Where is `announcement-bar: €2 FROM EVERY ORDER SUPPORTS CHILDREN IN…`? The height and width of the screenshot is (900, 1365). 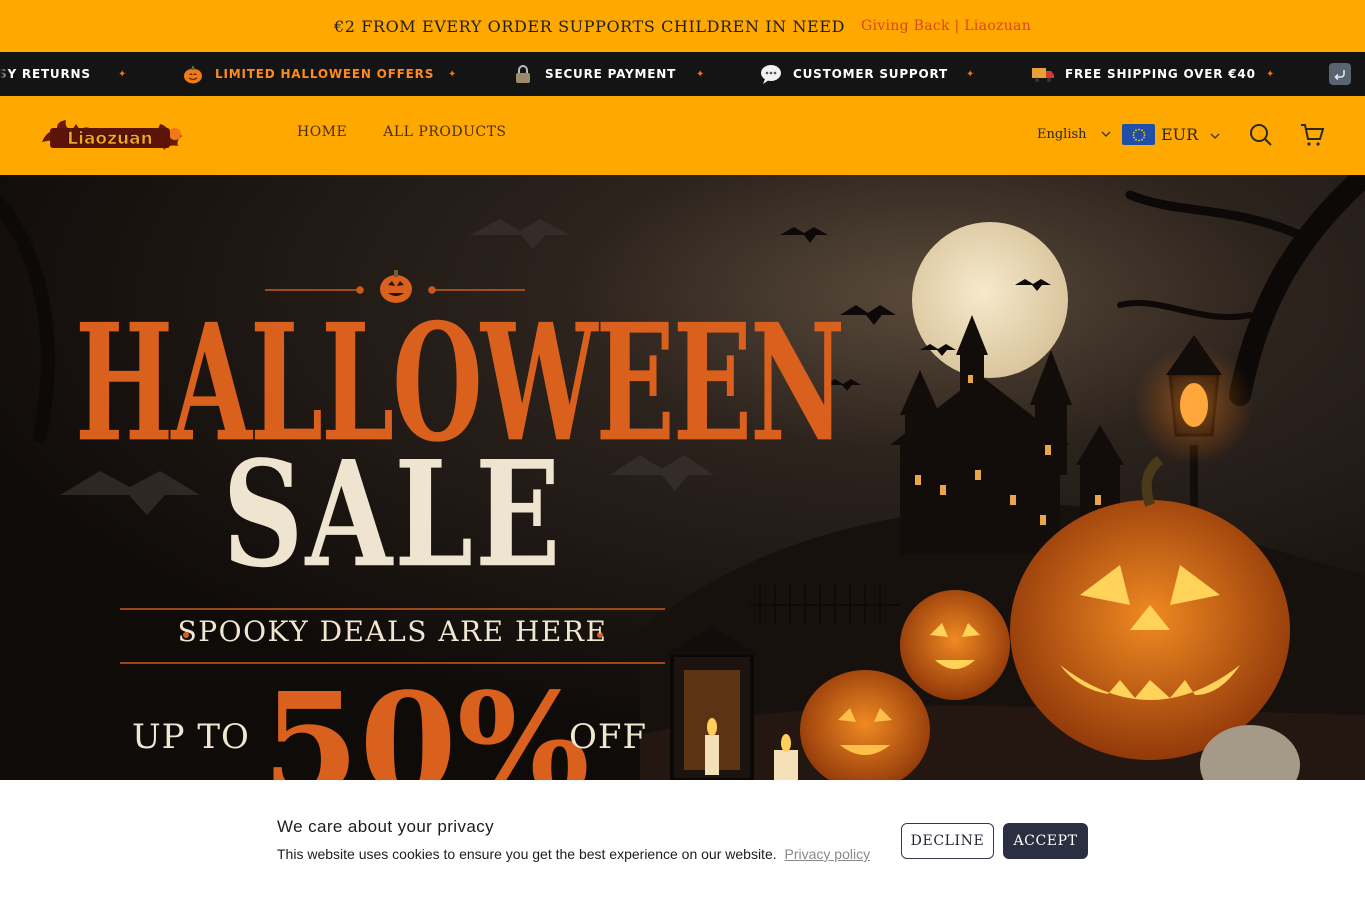
announcement-bar: €2 FROM EVERY ORDER SUPPORTS CHILDREN IN… is located at coordinates (682, 26).